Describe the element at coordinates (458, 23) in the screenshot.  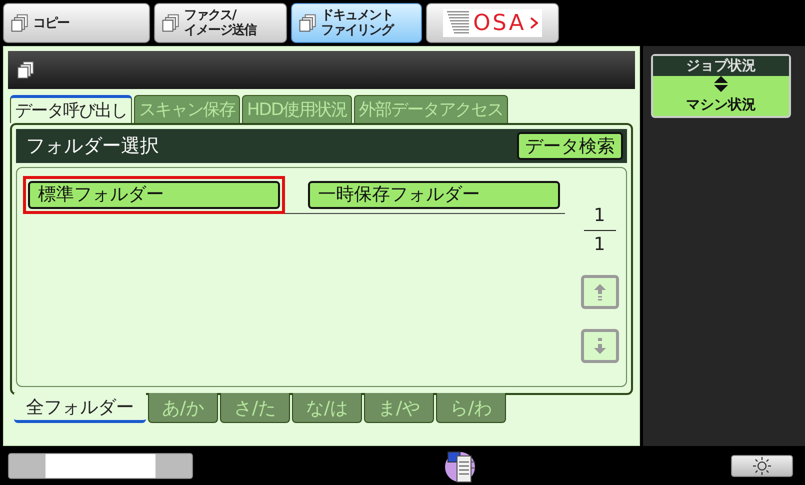
I see `stripes-icon` at that location.